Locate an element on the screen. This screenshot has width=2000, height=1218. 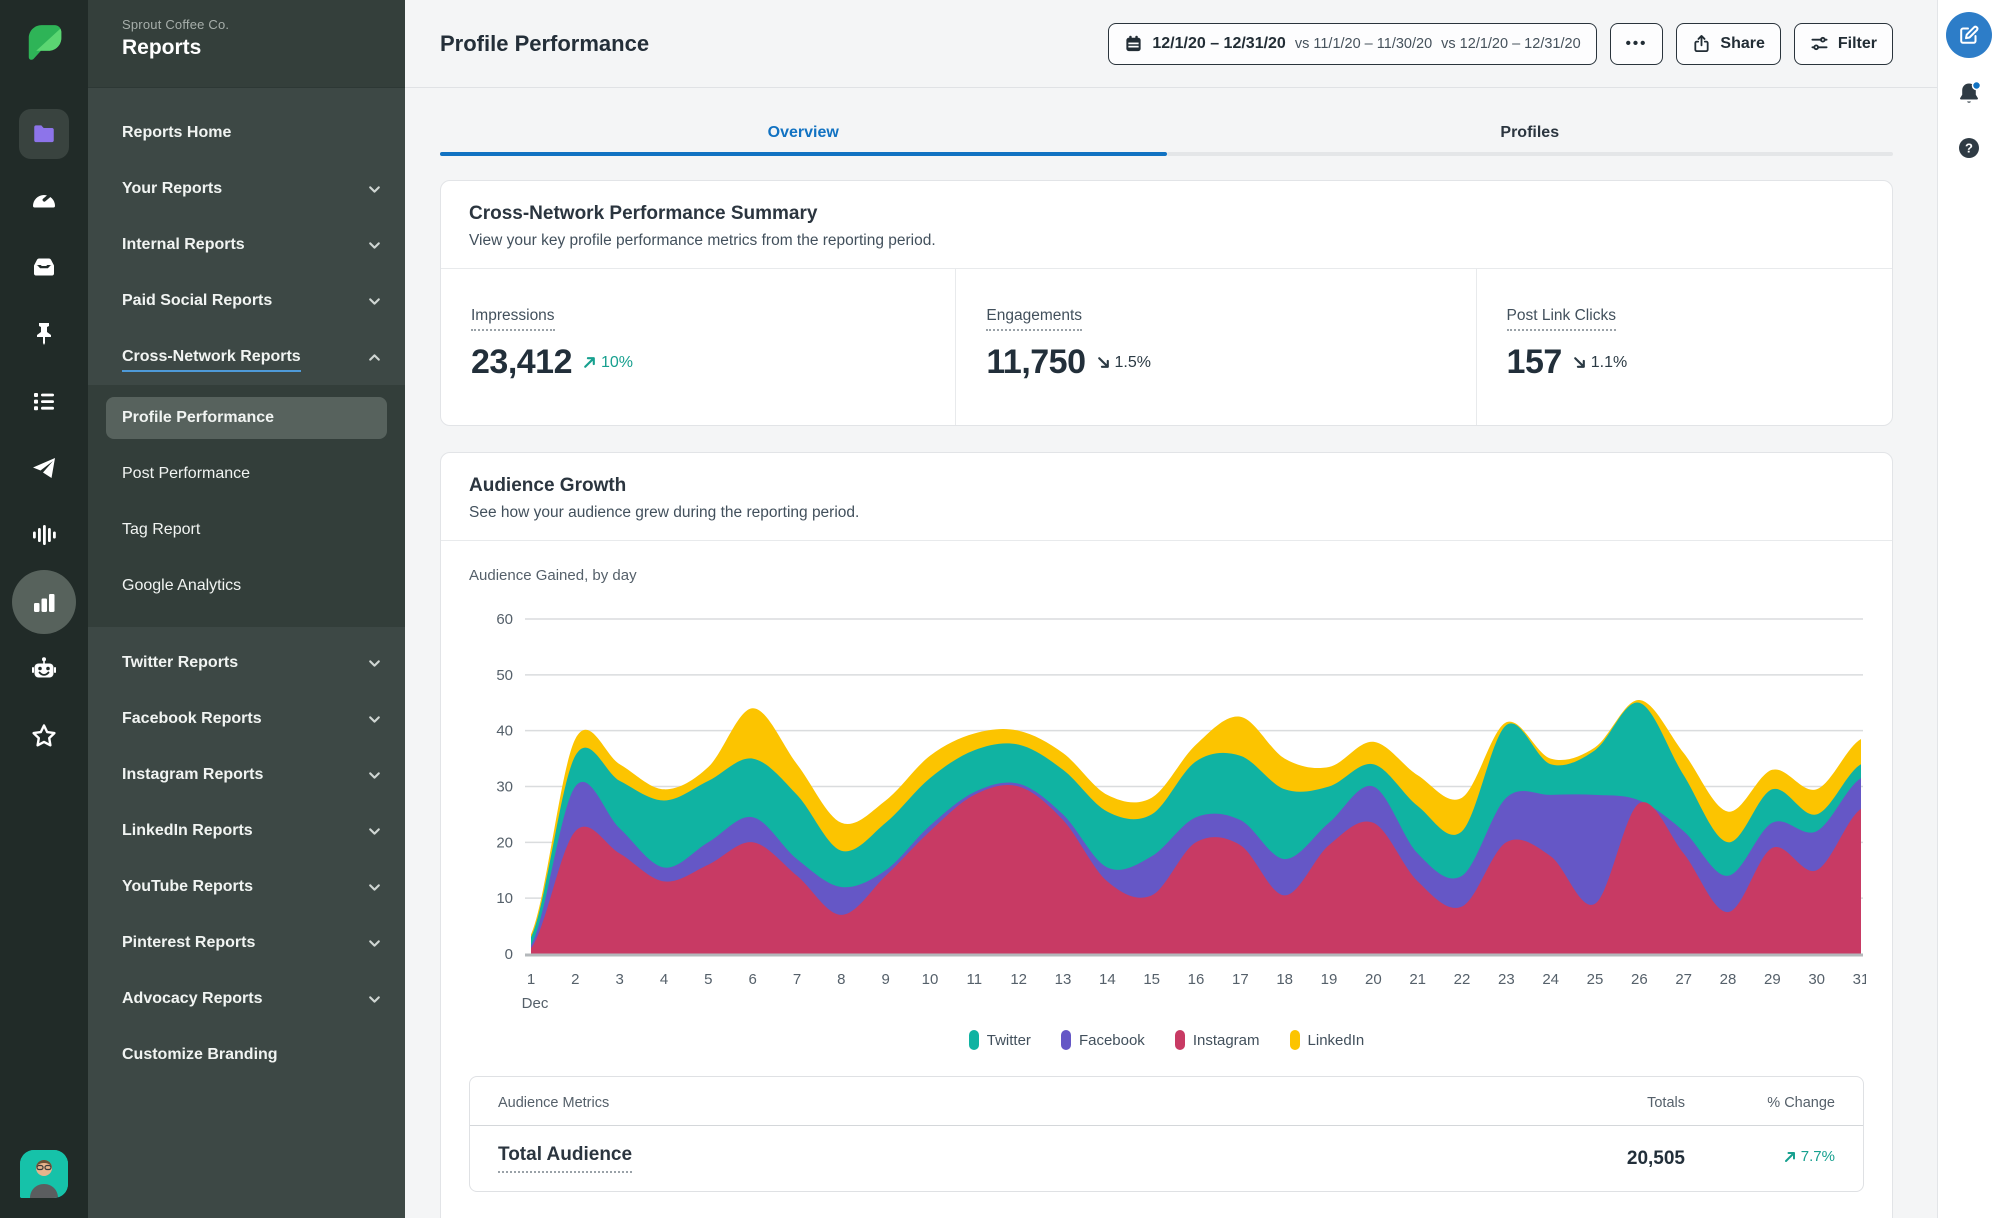
help-icon: ? is located at coordinates (1969, 148).